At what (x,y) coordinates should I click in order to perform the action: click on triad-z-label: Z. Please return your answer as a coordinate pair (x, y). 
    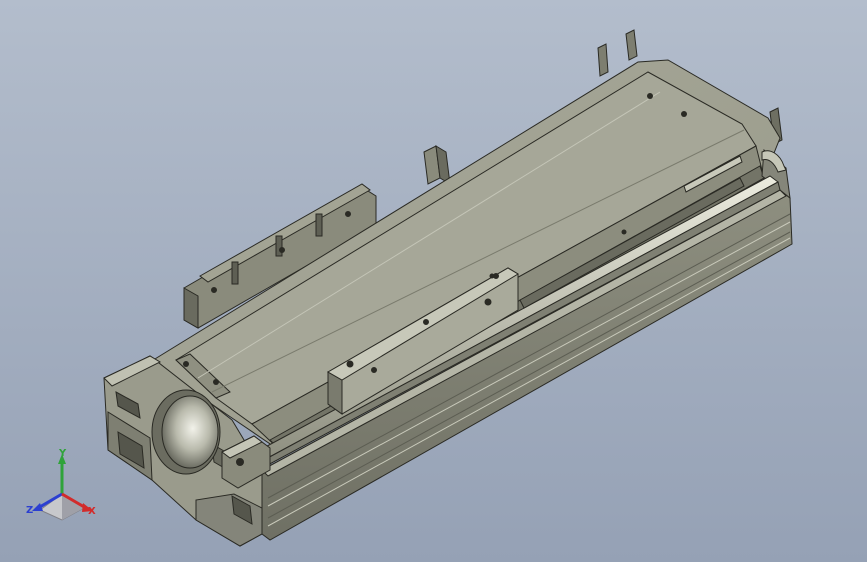
    Looking at the image, I should click on (30, 510).